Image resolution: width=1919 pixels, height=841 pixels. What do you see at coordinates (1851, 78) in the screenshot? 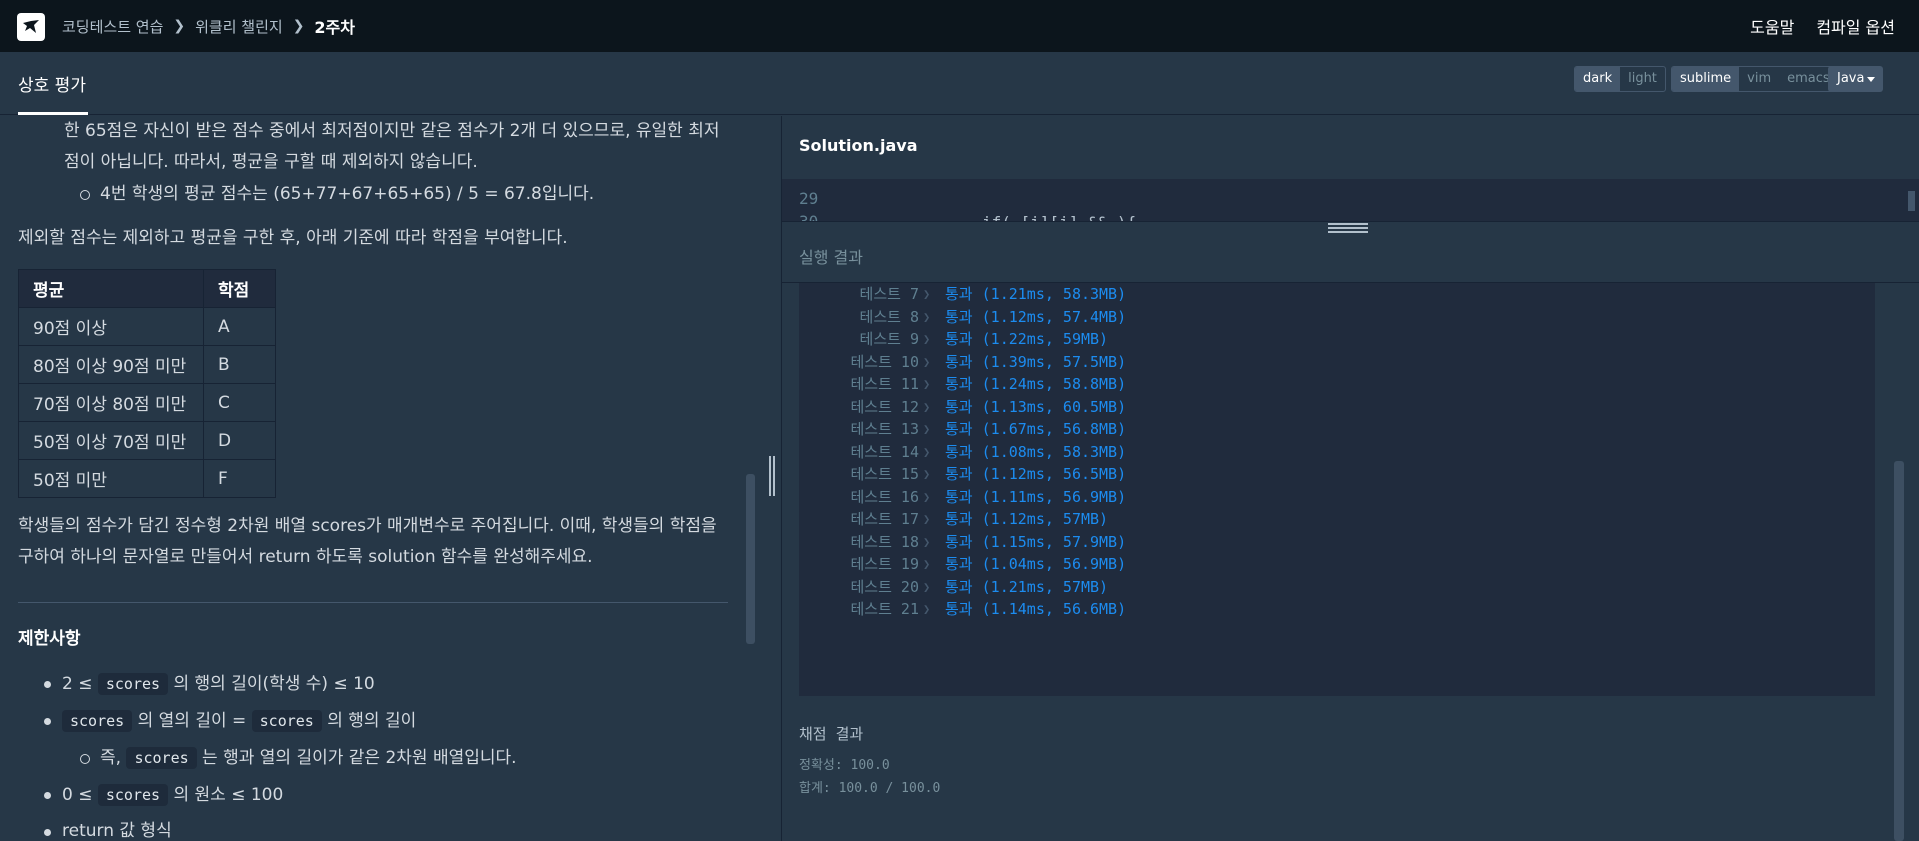
I see `language-label: Java` at bounding box center [1851, 78].